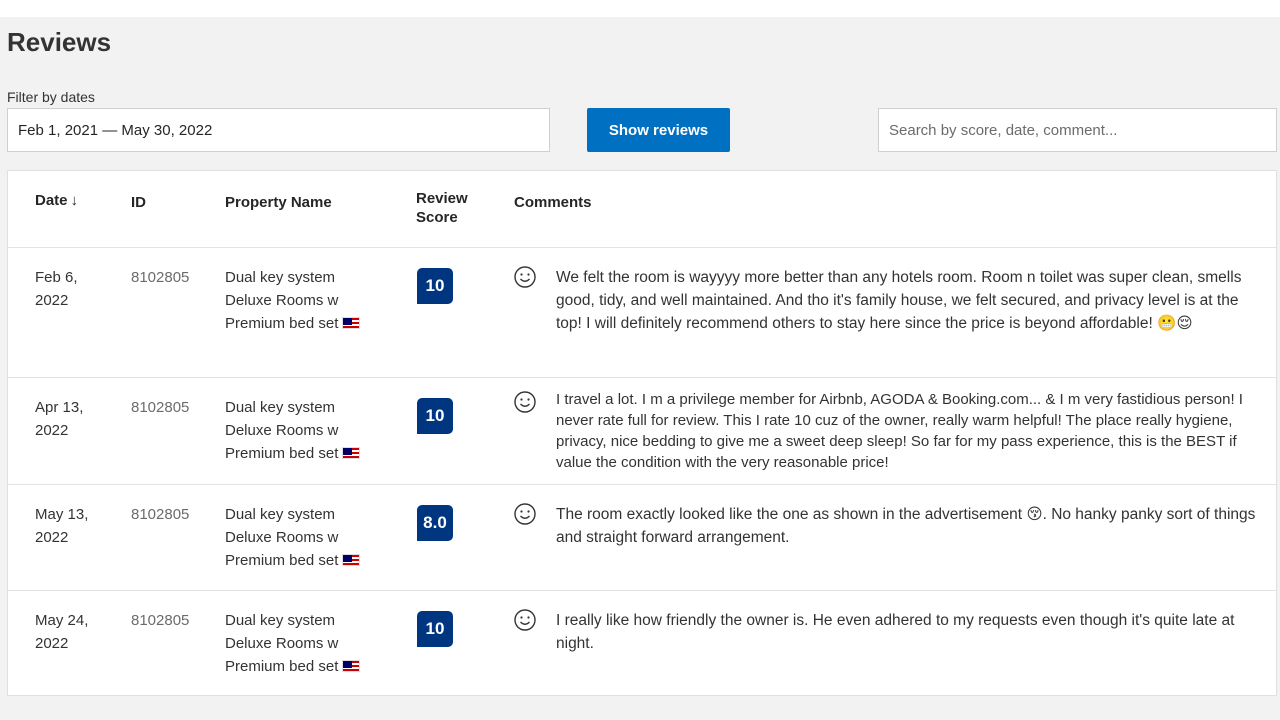  I want to click on search-input, so click(1077, 130).